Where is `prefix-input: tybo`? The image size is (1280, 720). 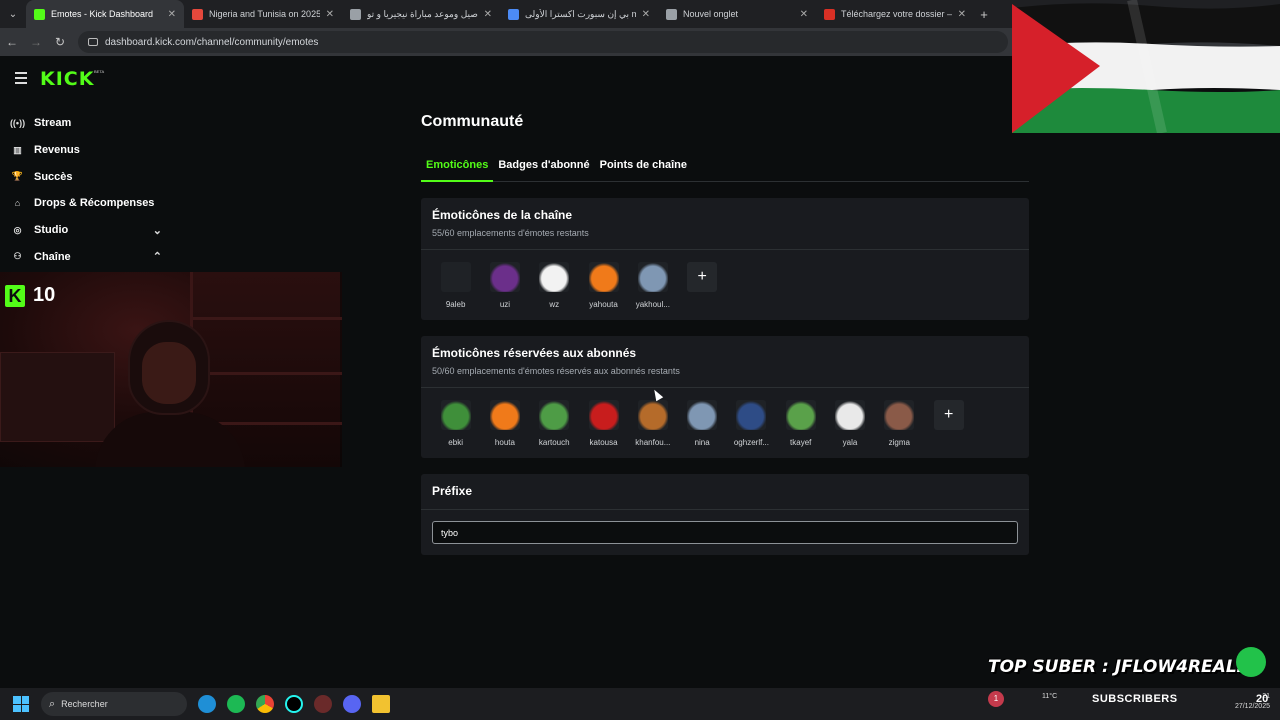 prefix-input: tybo is located at coordinates (725, 532).